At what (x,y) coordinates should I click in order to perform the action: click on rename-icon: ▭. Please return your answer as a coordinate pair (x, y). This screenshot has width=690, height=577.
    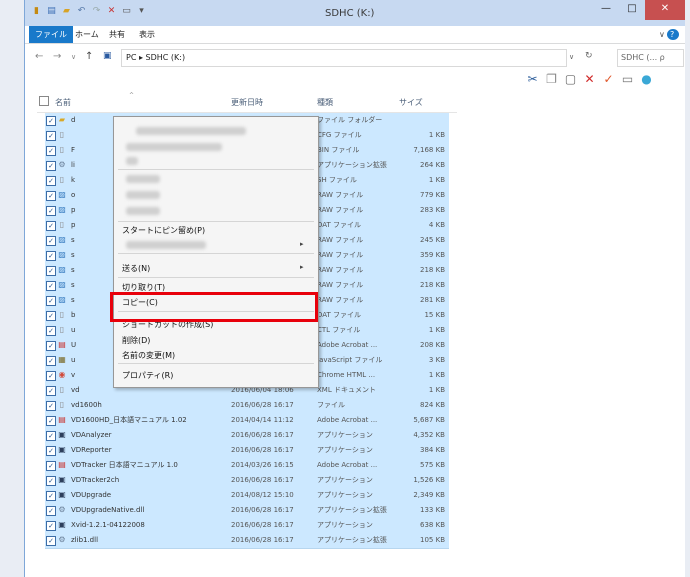
    Looking at the image, I should click on (126, 11).